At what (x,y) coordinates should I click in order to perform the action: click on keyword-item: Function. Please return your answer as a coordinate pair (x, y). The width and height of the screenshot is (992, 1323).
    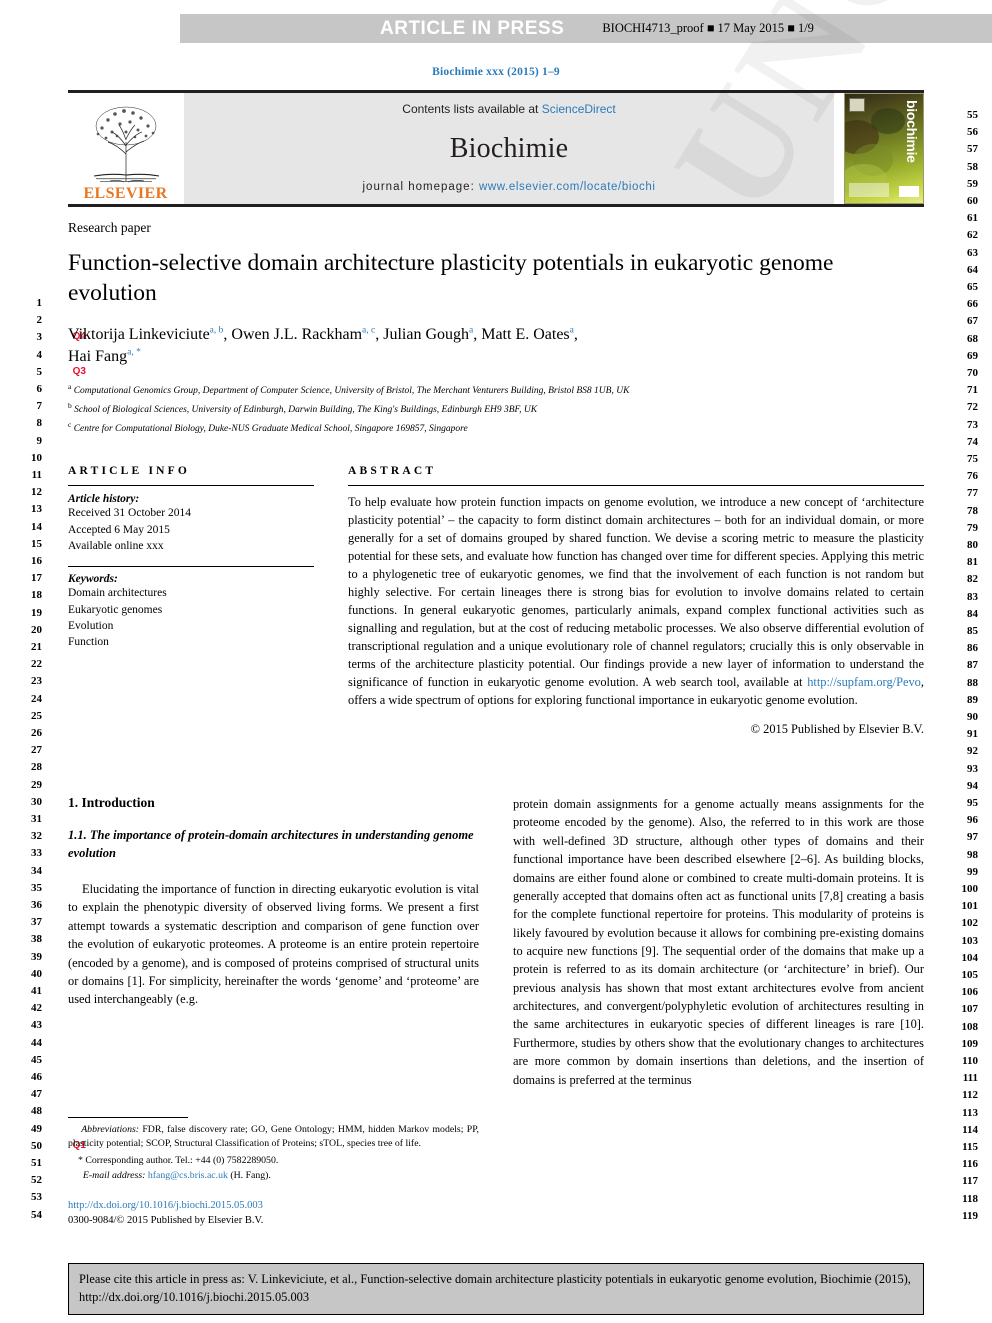
    Looking at the image, I should click on (88, 642).